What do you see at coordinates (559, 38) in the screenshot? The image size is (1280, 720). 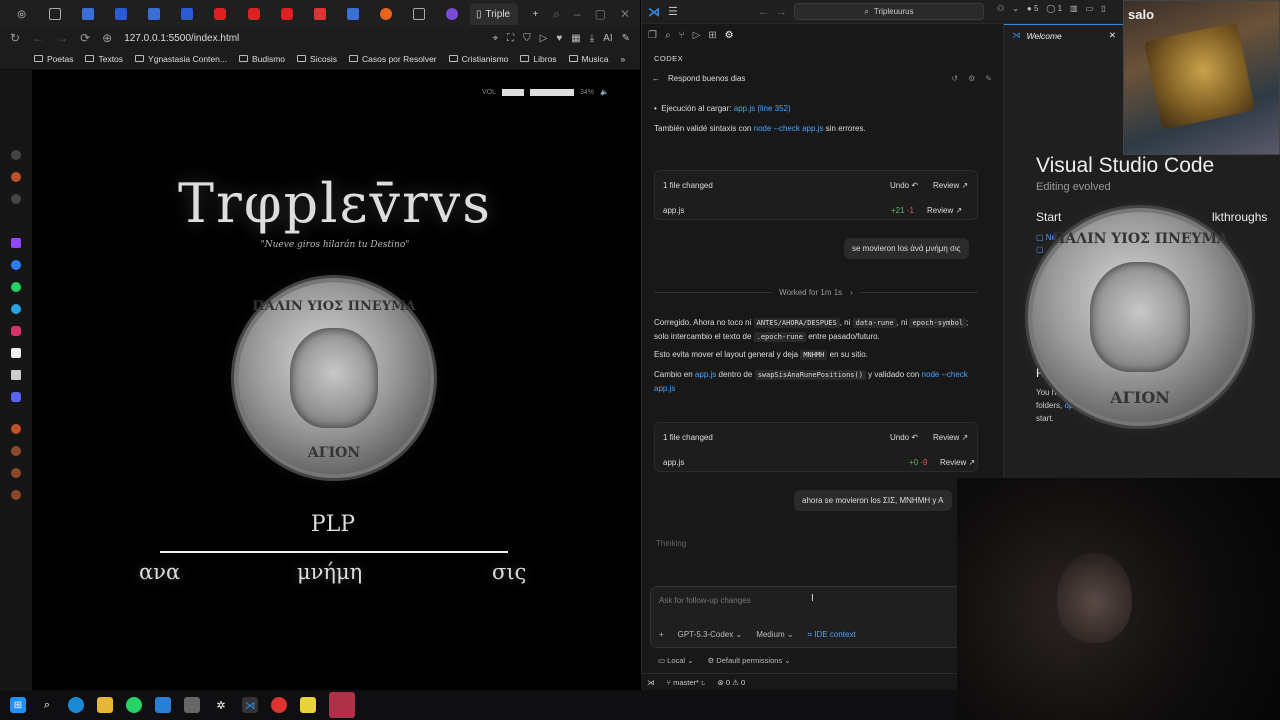 I see `heart-icon: ♥` at bounding box center [559, 38].